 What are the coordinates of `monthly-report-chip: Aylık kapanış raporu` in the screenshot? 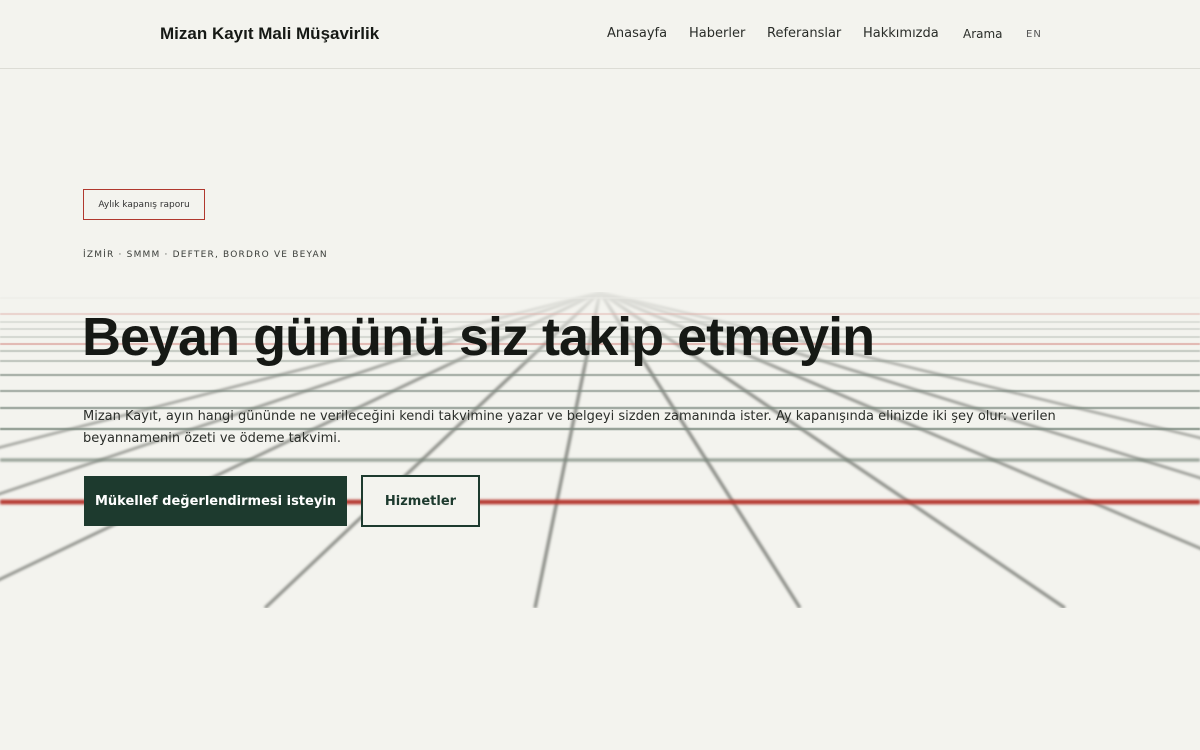 It's located at (144, 204).